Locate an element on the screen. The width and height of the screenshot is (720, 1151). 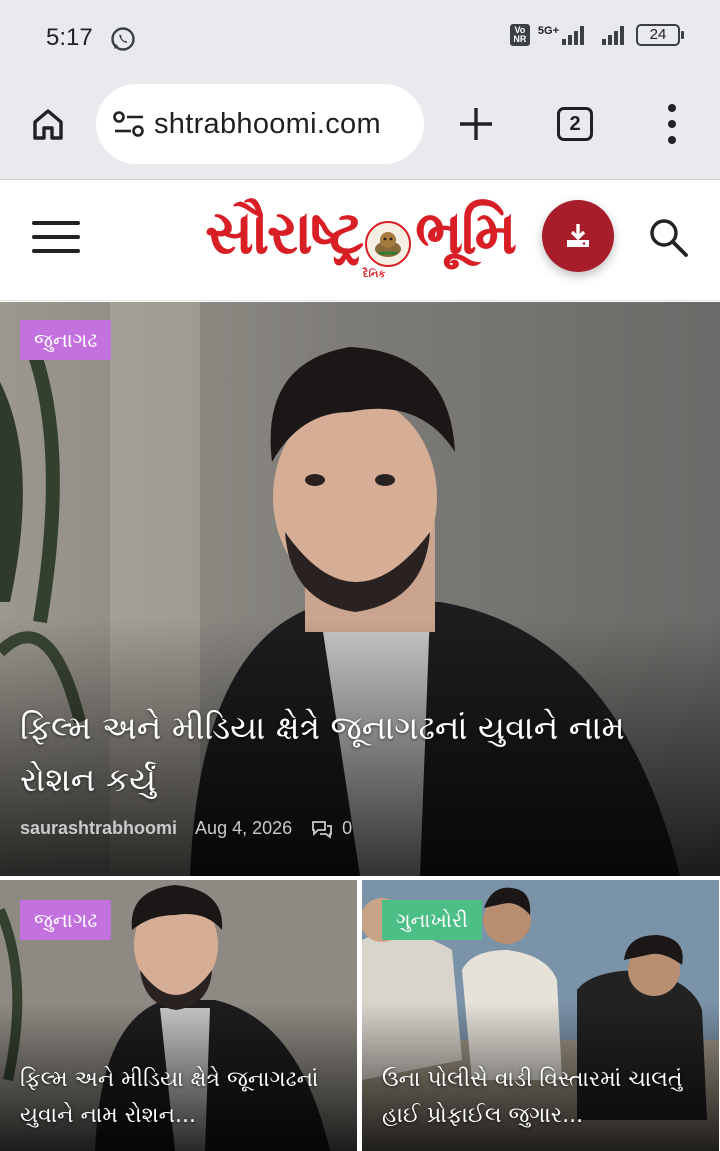
search-icon is located at coordinates (668, 237).